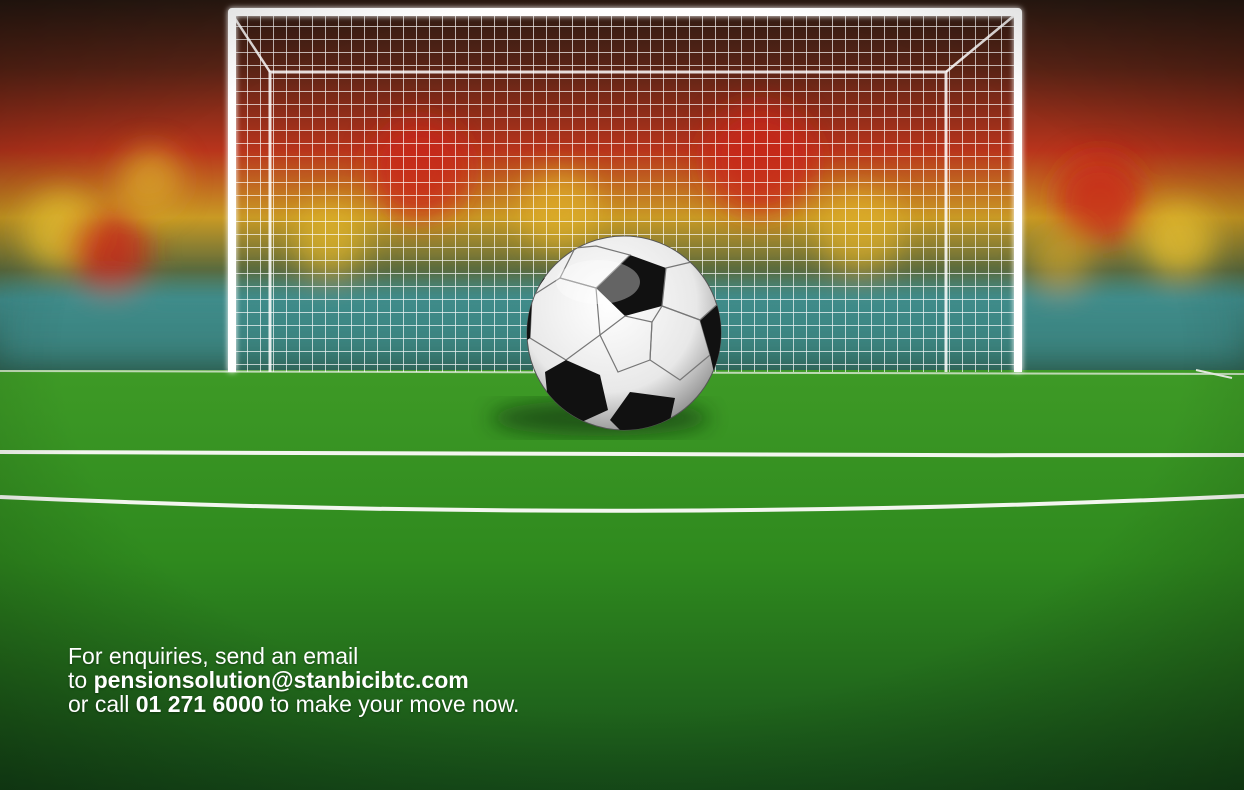  What do you see at coordinates (81, 680) in the screenshot?
I see `email-prefix: to` at bounding box center [81, 680].